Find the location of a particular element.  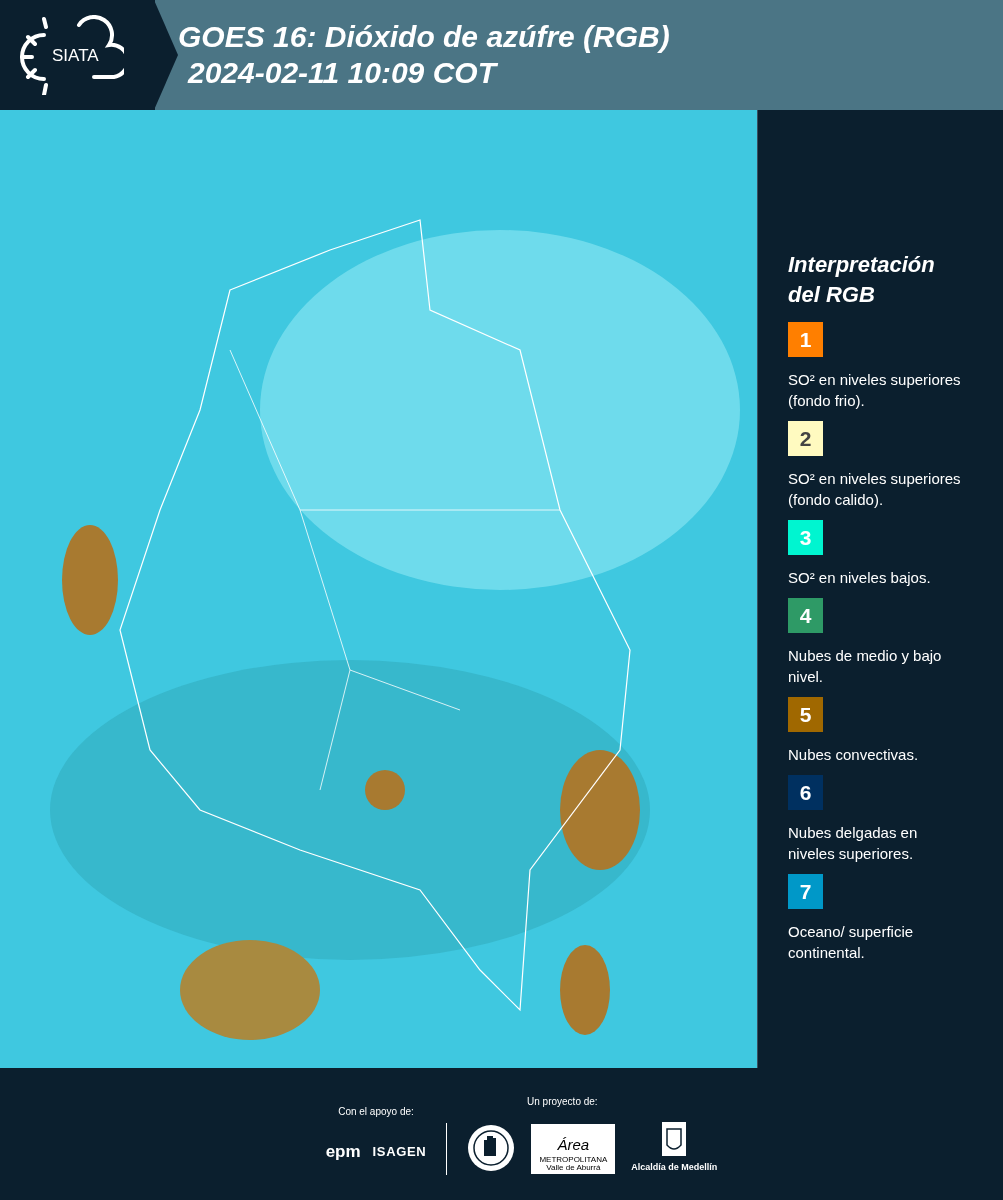

legend-title: Interpretación del RGB is located at coordinates (862, 280).